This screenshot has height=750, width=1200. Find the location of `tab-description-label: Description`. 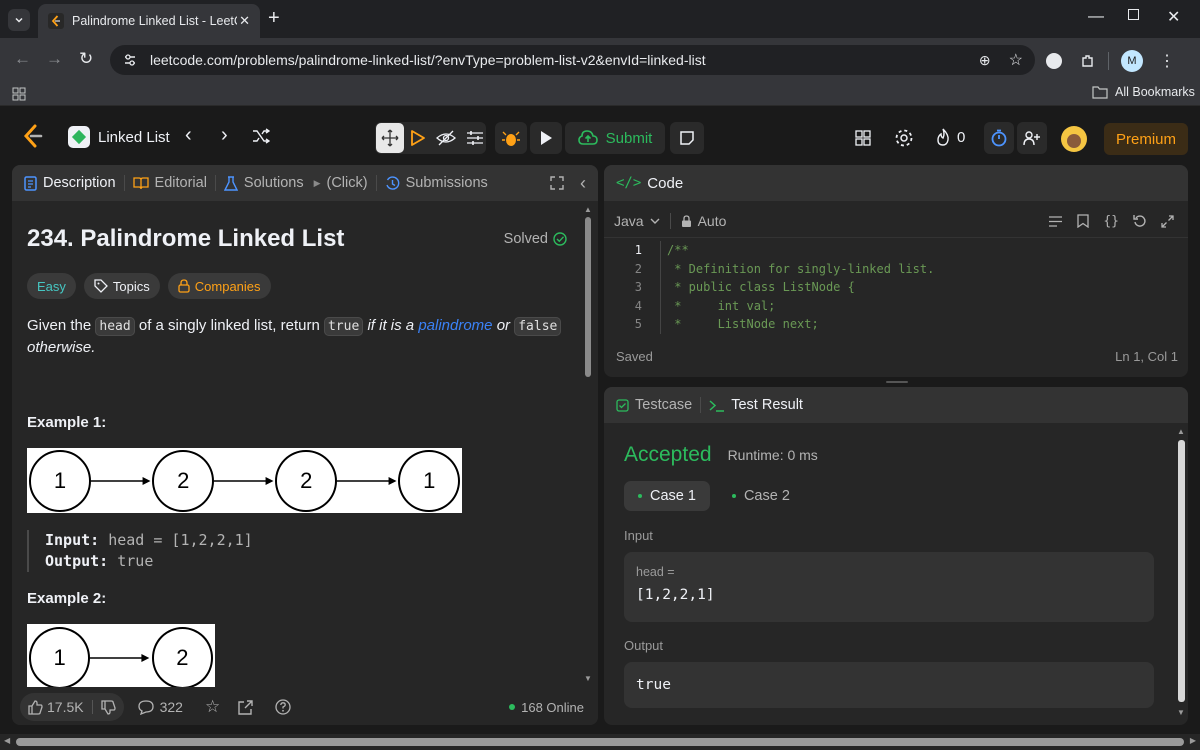

tab-description-label: Description is located at coordinates (79, 183).